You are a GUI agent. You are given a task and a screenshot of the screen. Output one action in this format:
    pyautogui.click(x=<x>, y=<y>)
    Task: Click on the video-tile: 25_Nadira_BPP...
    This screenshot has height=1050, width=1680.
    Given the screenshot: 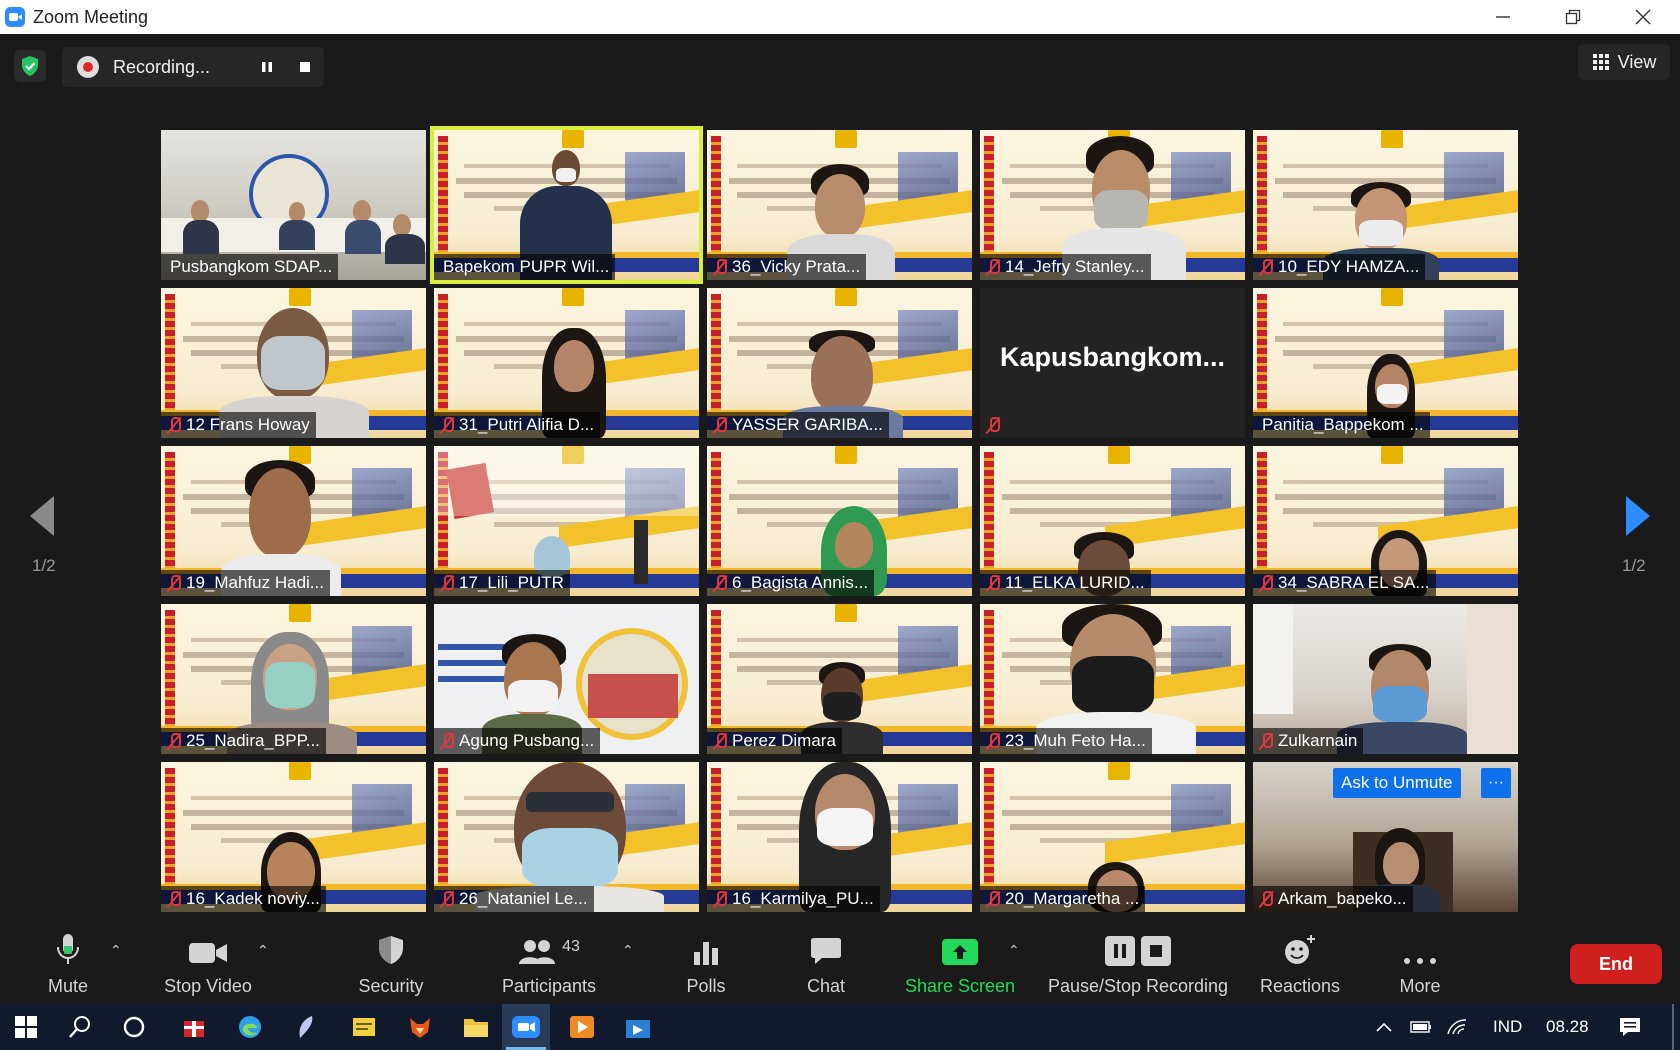 What is the action you would take?
    pyautogui.click(x=293, y=679)
    